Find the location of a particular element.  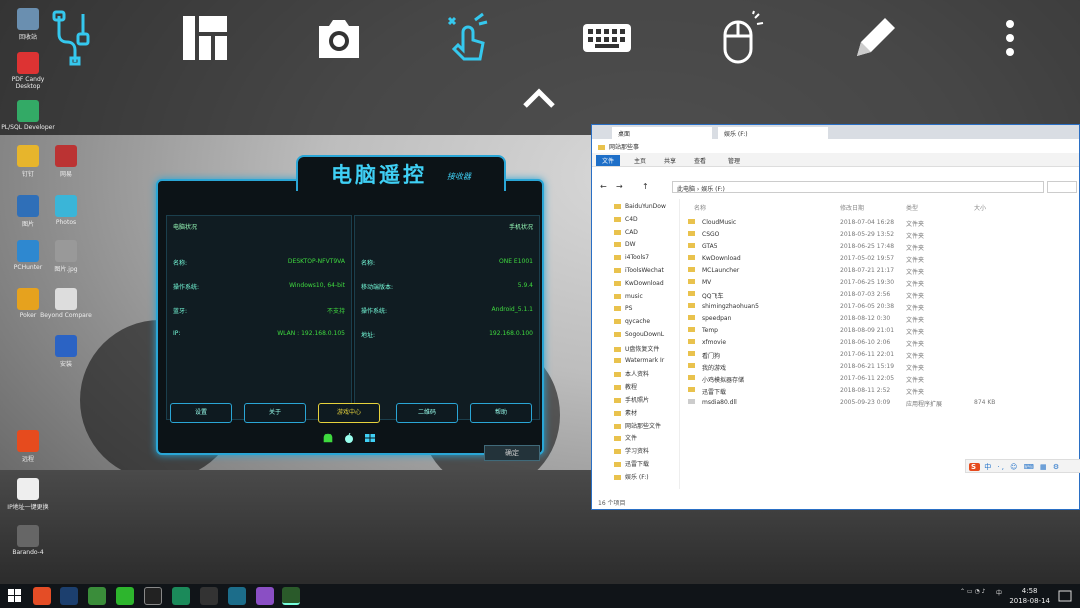

file-row: 小鸡模拟器存储 2017-06-11 22:05 文件夹 is located at coordinates (849, 381).